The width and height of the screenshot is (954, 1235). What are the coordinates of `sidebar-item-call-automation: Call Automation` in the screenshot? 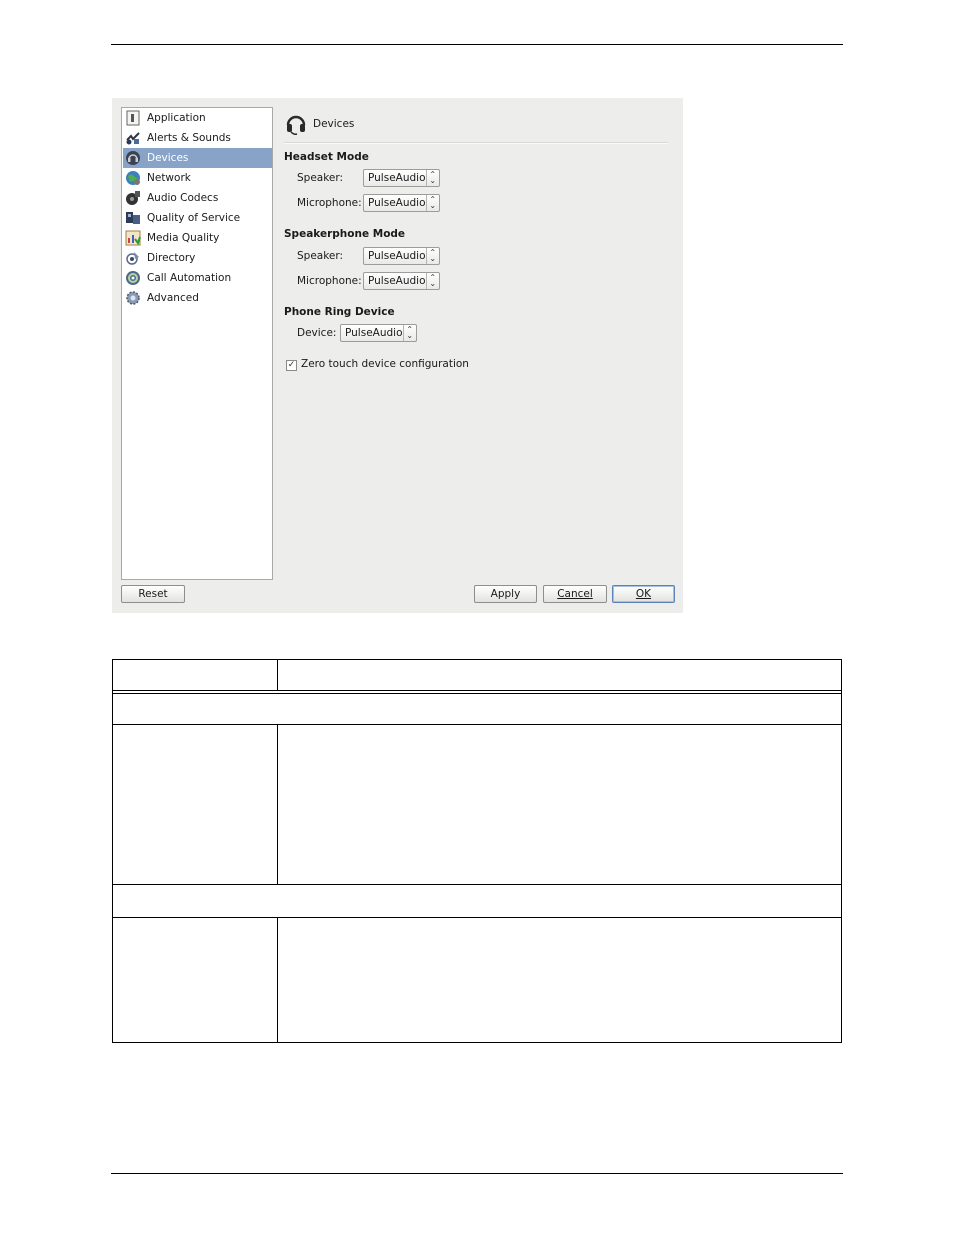 It's located at (197, 278).